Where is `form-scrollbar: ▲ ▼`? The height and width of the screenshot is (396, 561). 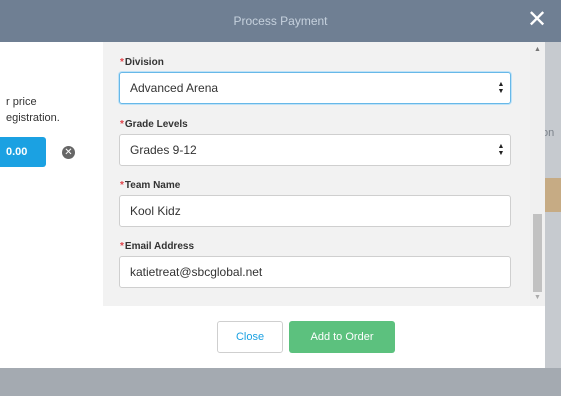
form-scrollbar: ▲ ▼ is located at coordinates (537, 174).